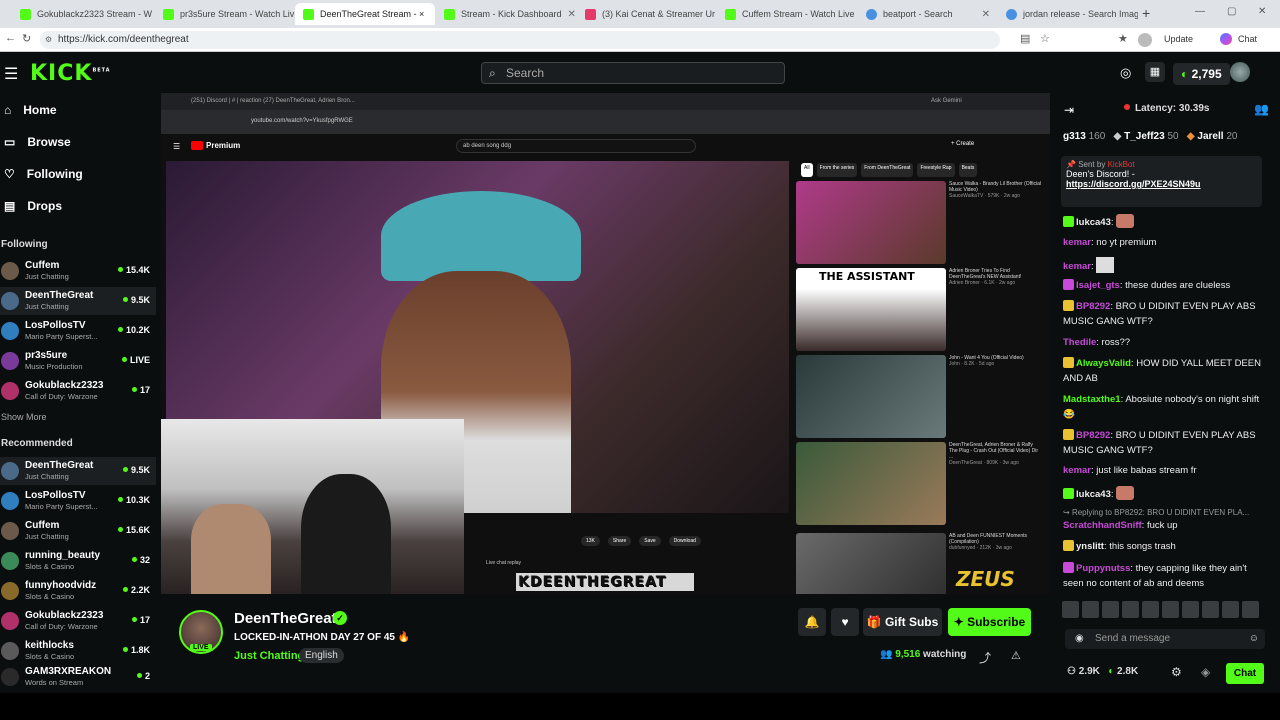 The height and width of the screenshot is (720, 1280). Describe the element at coordinates (70, 73) in the screenshot. I see `kick-logo: KICKBETA` at that location.